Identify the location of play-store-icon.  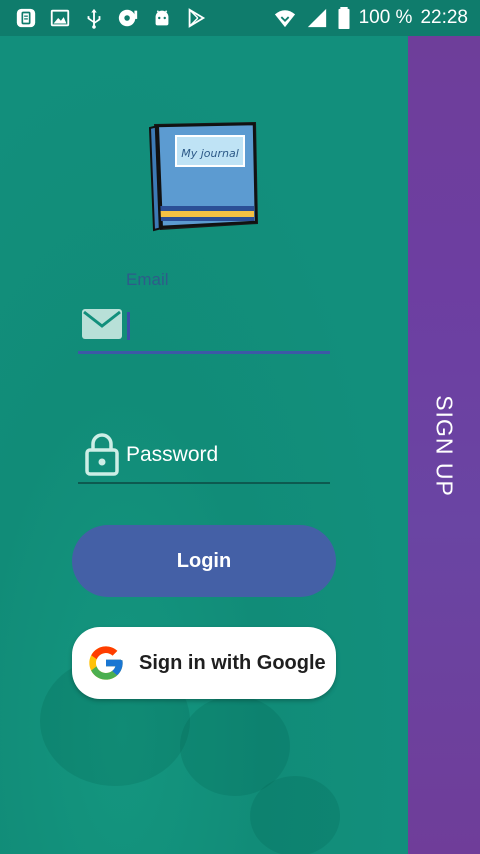
(196, 18).